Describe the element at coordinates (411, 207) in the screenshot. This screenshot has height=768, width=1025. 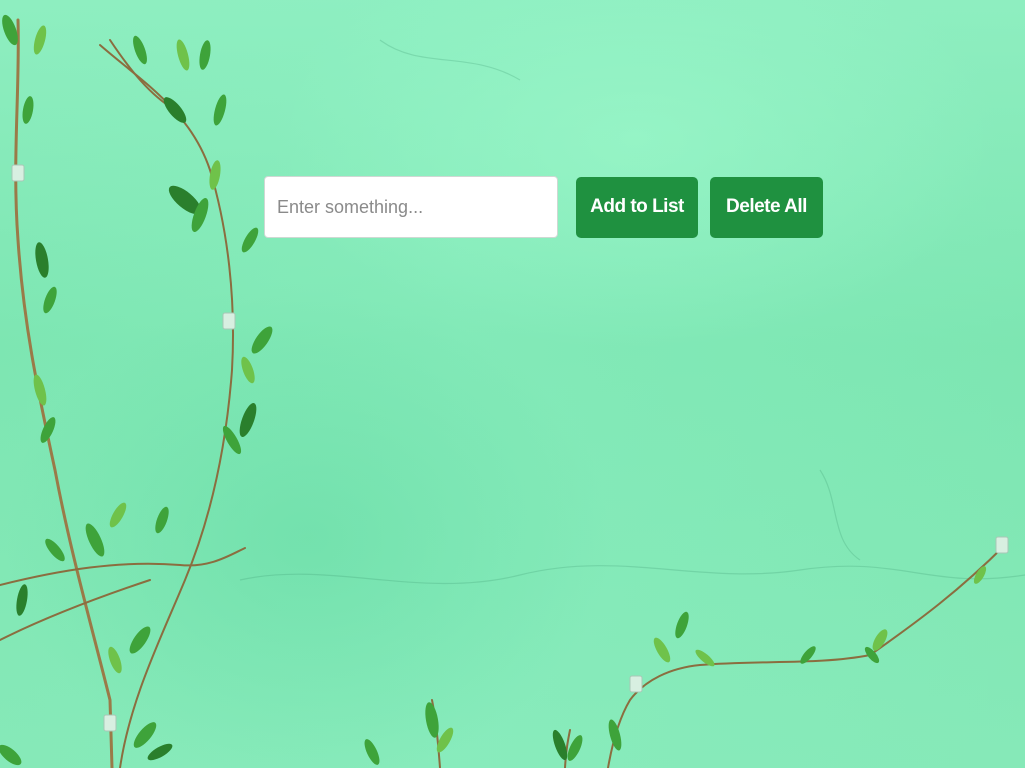
I see `todo-text-input` at that location.